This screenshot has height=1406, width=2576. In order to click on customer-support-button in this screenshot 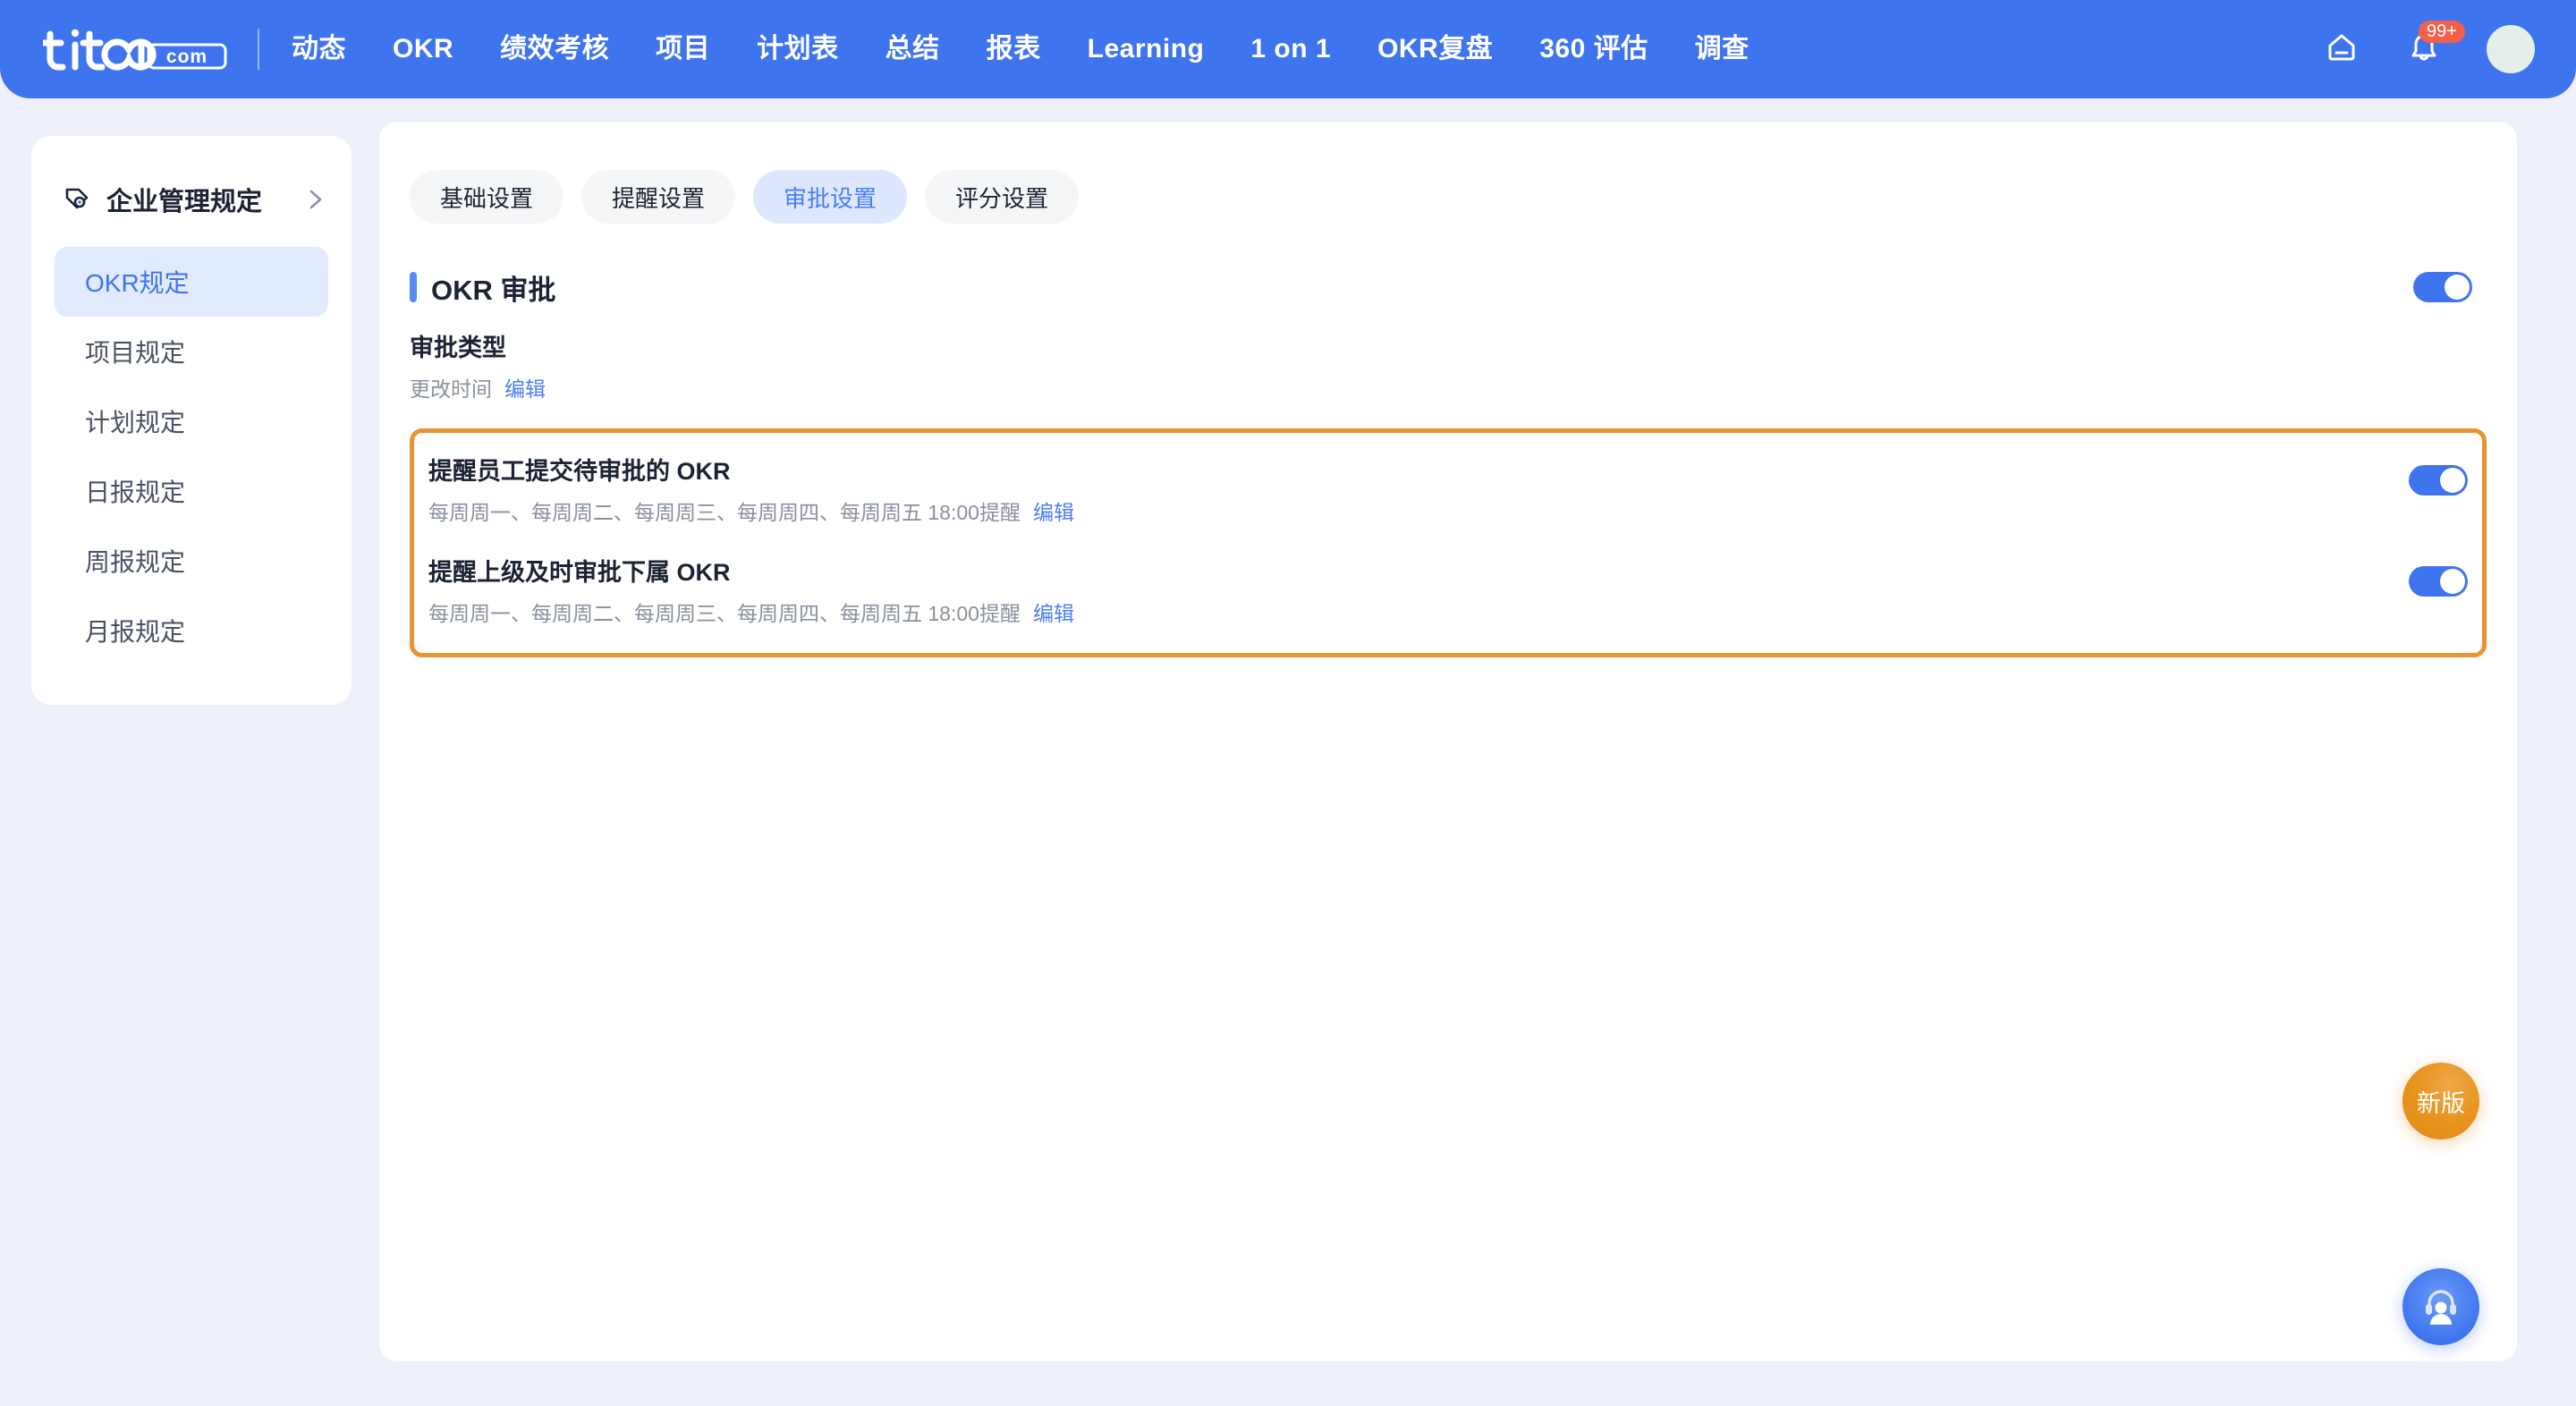, I will do `click(2440, 1307)`.